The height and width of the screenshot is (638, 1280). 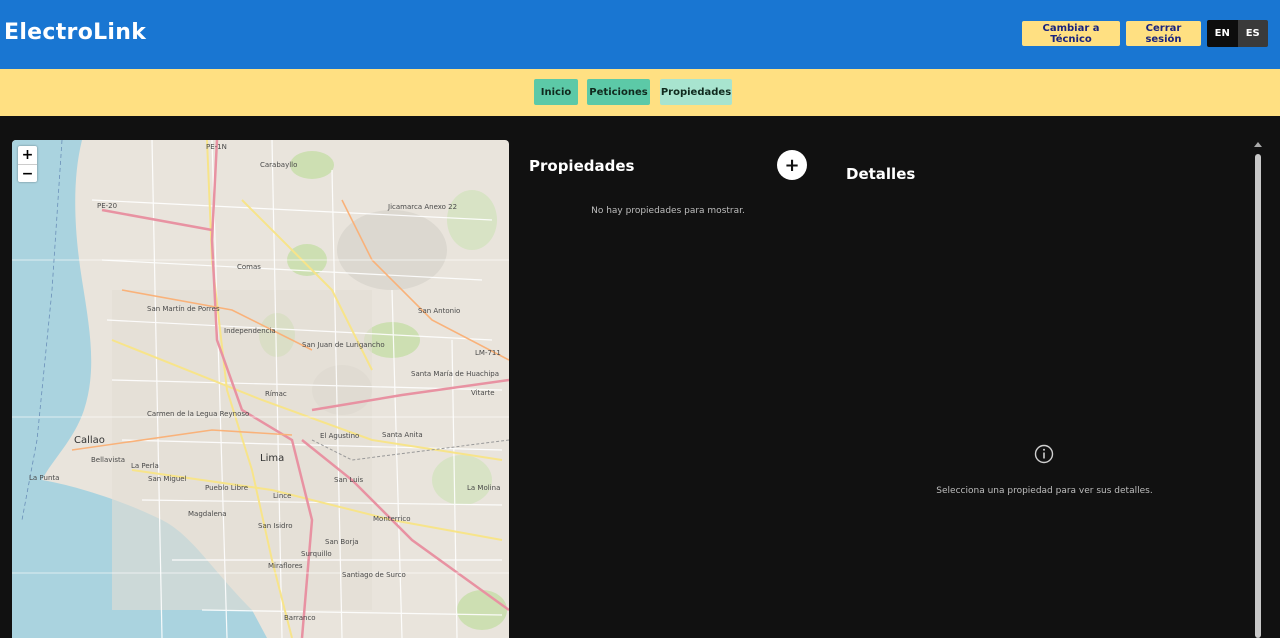 What do you see at coordinates (1044, 454) in the screenshot?
I see `info-icon` at bounding box center [1044, 454].